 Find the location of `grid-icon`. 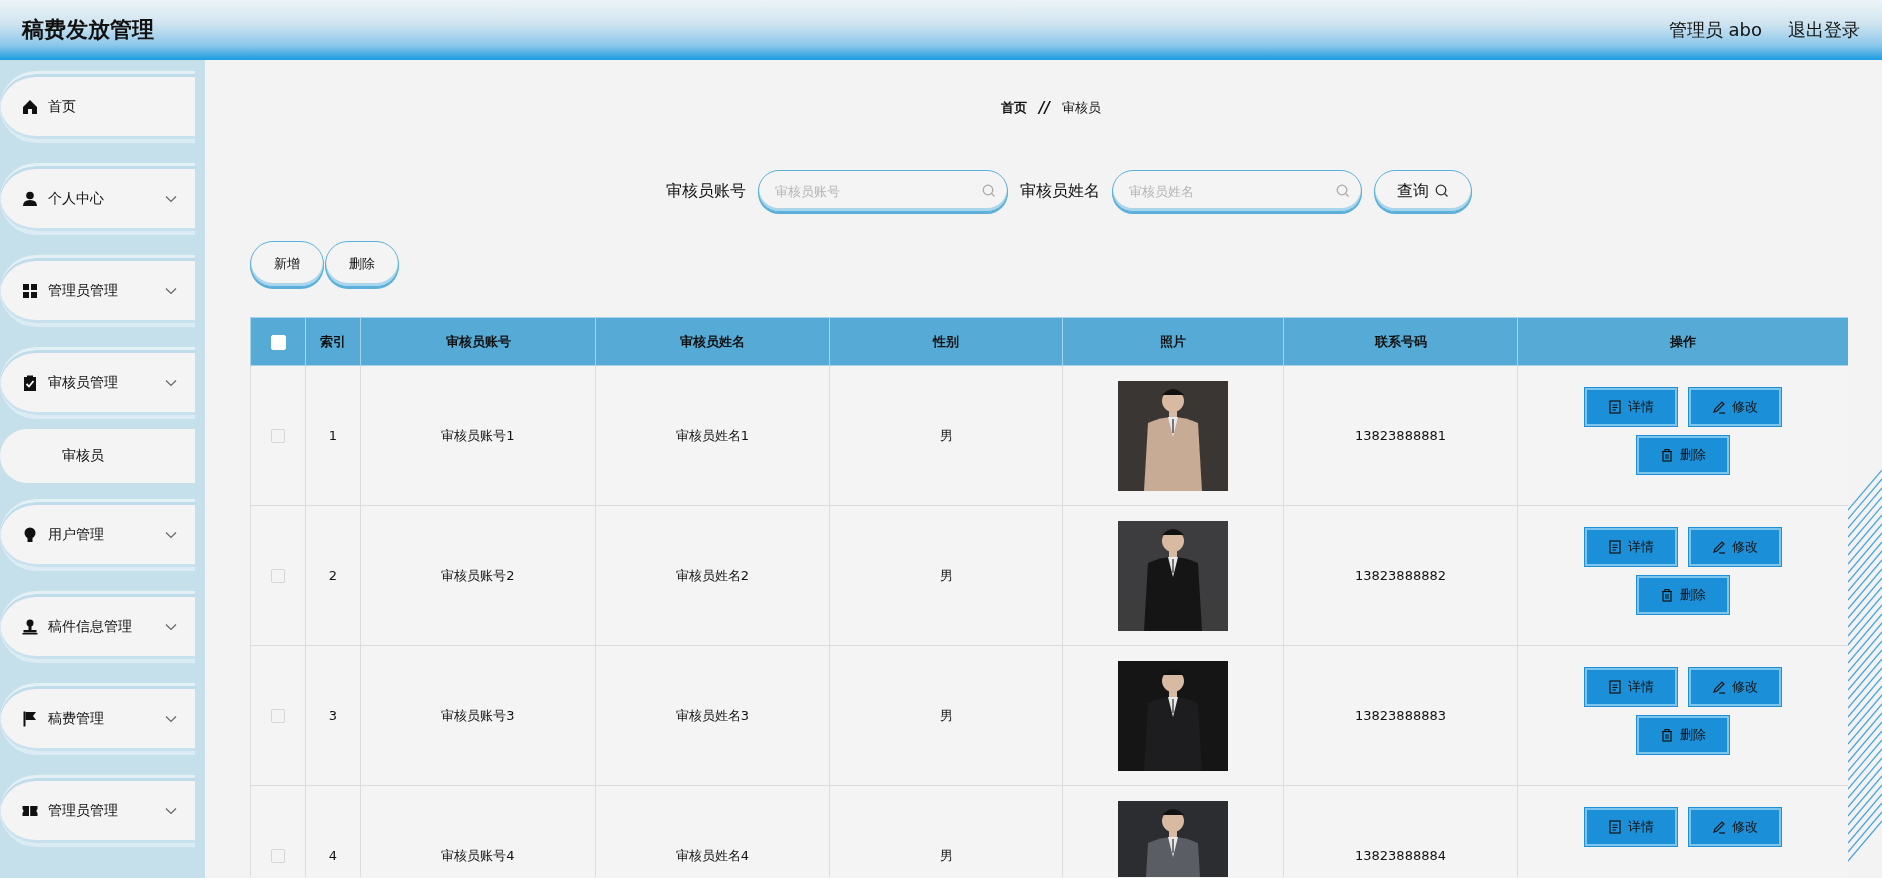

grid-icon is located at coordinates (30, 290).